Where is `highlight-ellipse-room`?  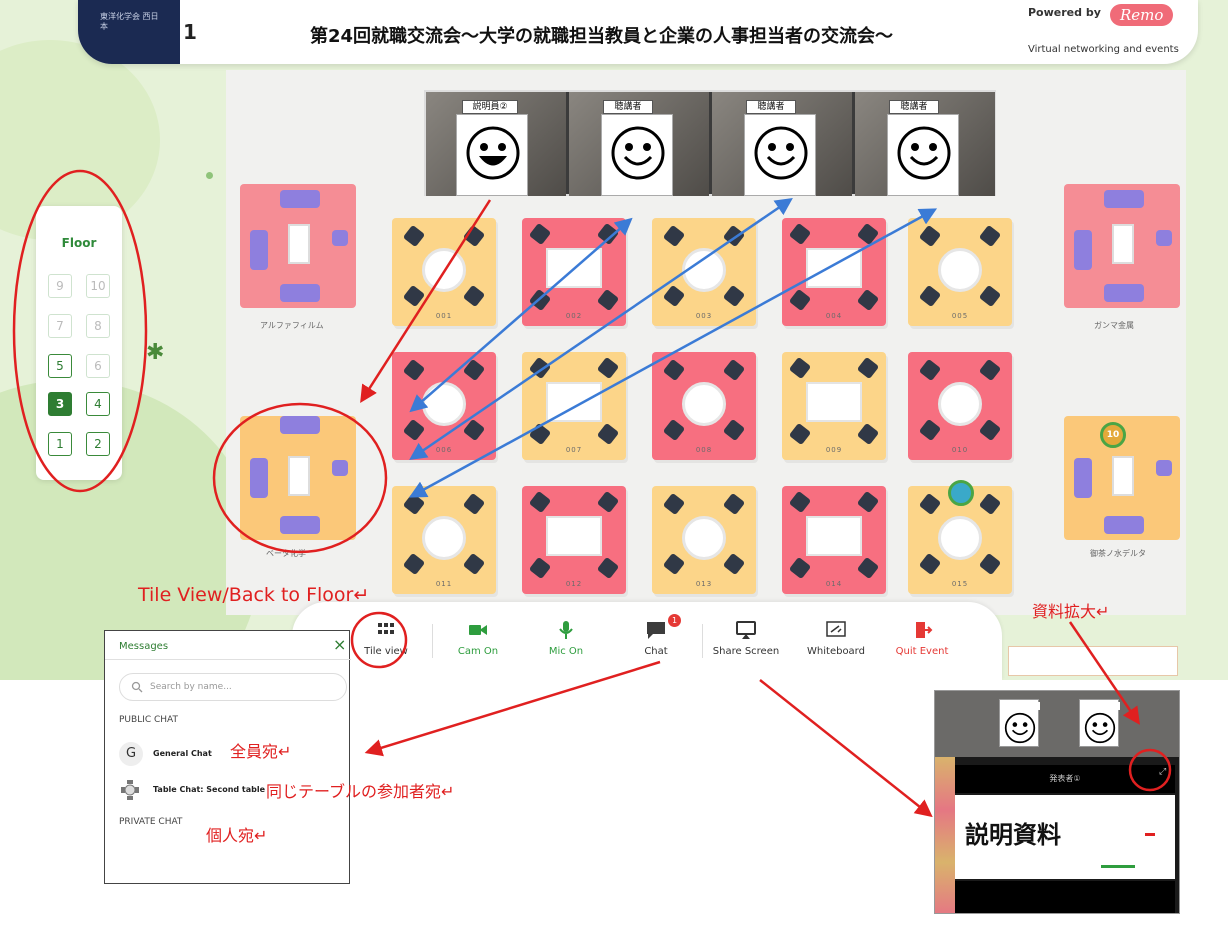
highlight-ellipse-room is located at coordinates (300, 478).